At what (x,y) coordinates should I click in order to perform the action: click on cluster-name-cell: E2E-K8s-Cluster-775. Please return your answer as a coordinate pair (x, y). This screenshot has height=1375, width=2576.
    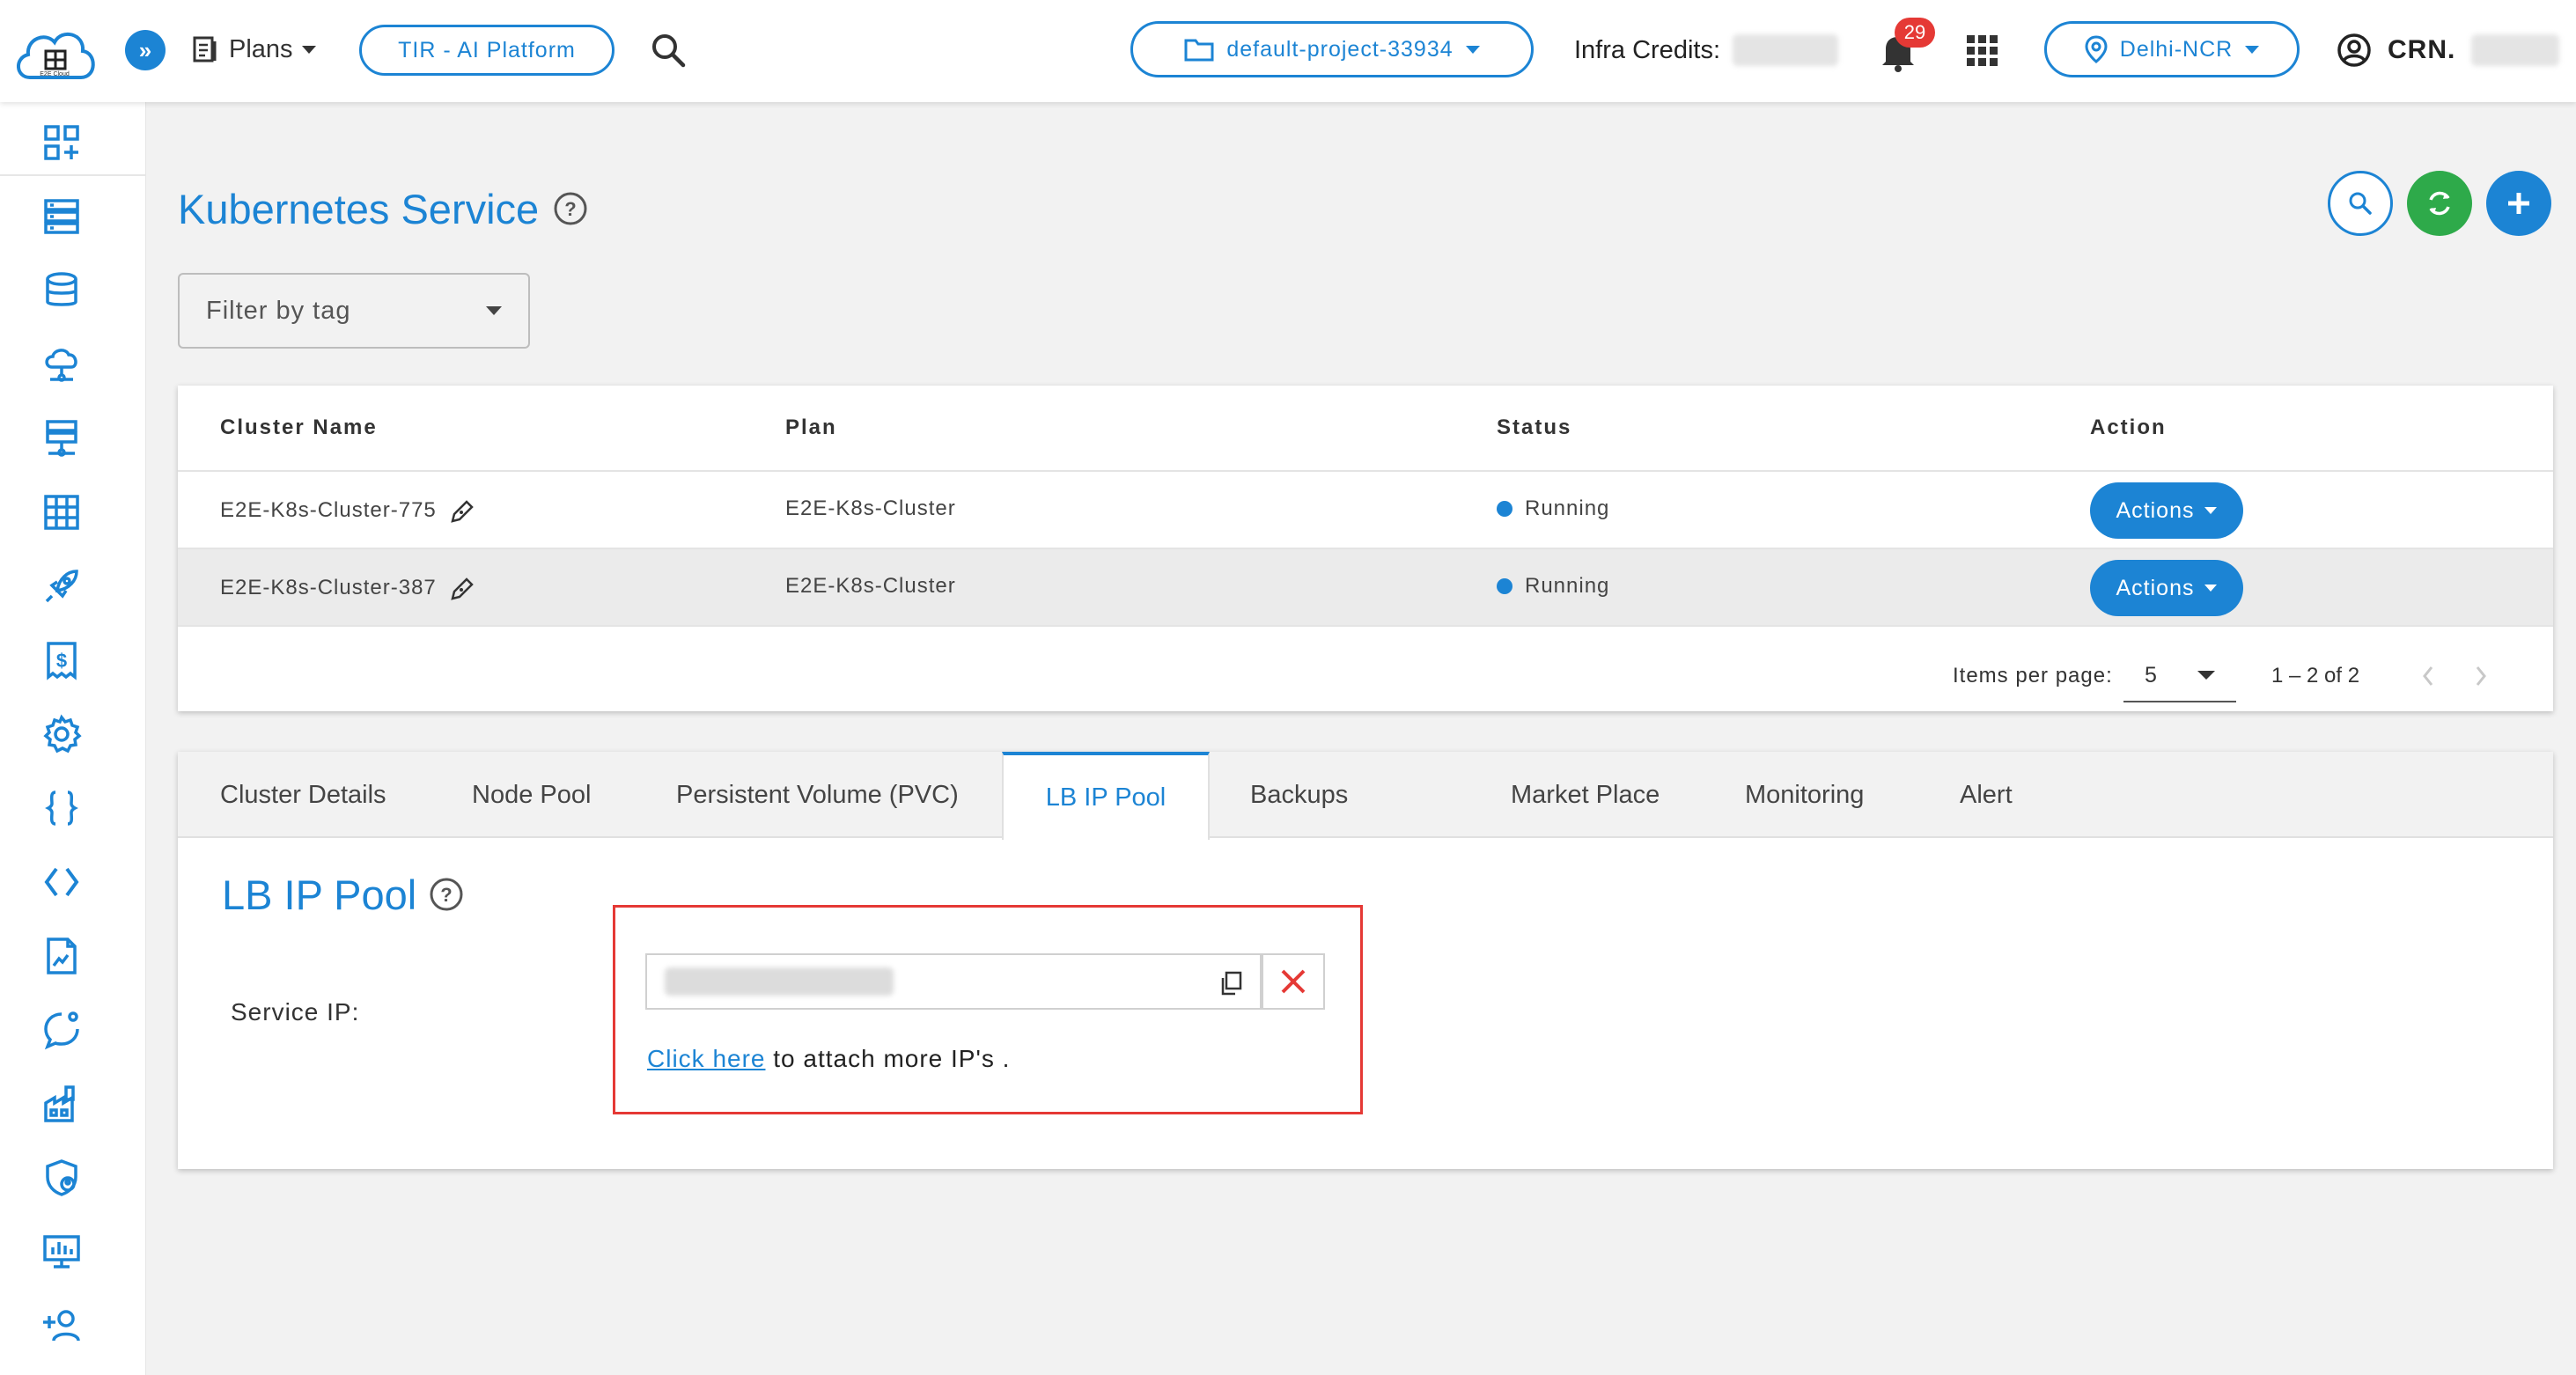
    Looking at the image, I should click on (348, 510).